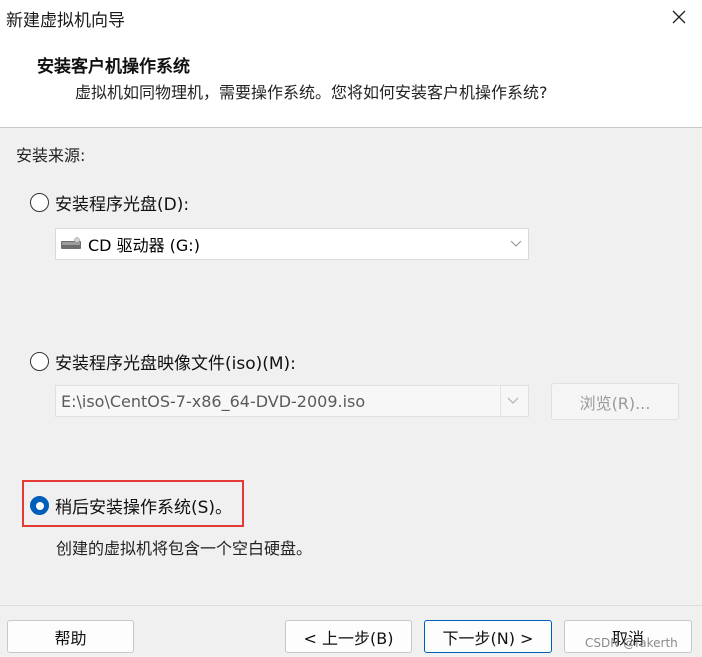 Image resolution: width=702 pixels, height=657 pixels. I want to click on iso-path-input: E:\iso\CentOS-7-x86_64-DVD-2009.iso, so click(292, 401).